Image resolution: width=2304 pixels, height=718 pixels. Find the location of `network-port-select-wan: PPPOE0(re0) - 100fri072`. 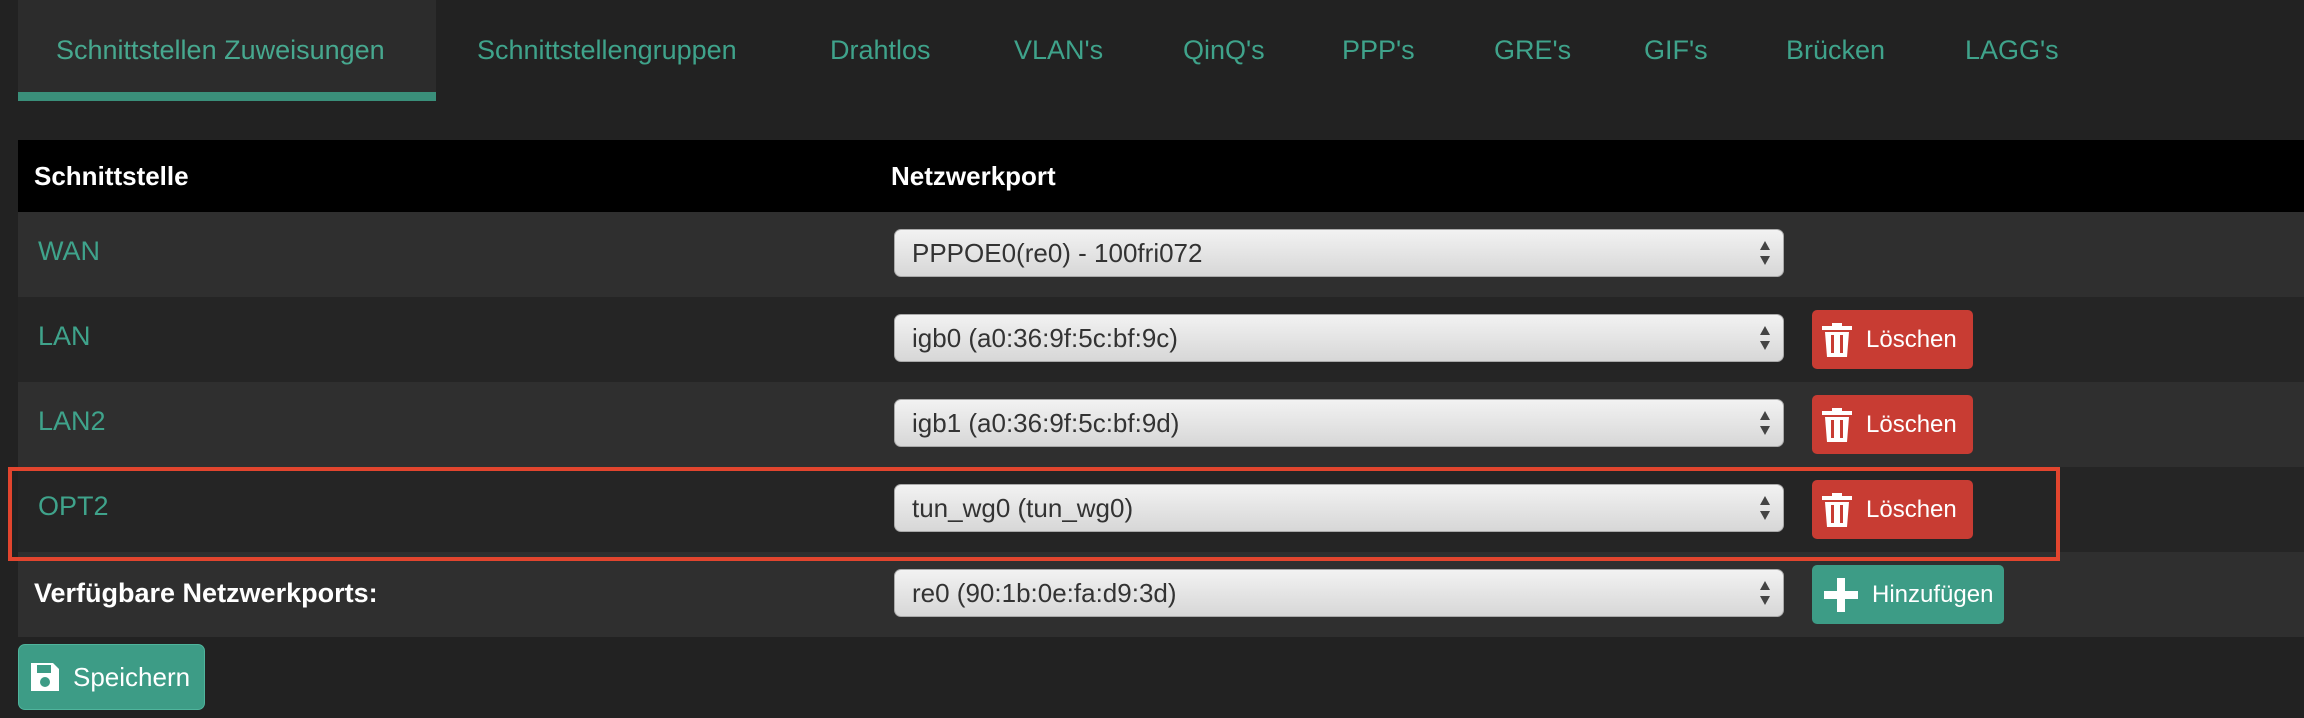

network-port-select-wan: PPPOE0(re0) - 100fri072 is located at coordinates (1339, 253).